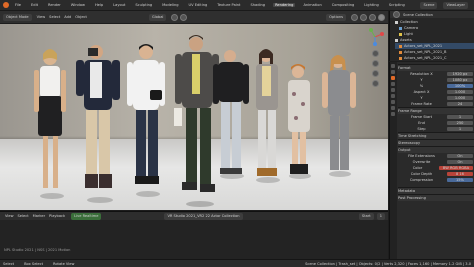 The height and width of the screenshot is (267, 474). I want to click on menu-edit: Edit, so click(34, 5).